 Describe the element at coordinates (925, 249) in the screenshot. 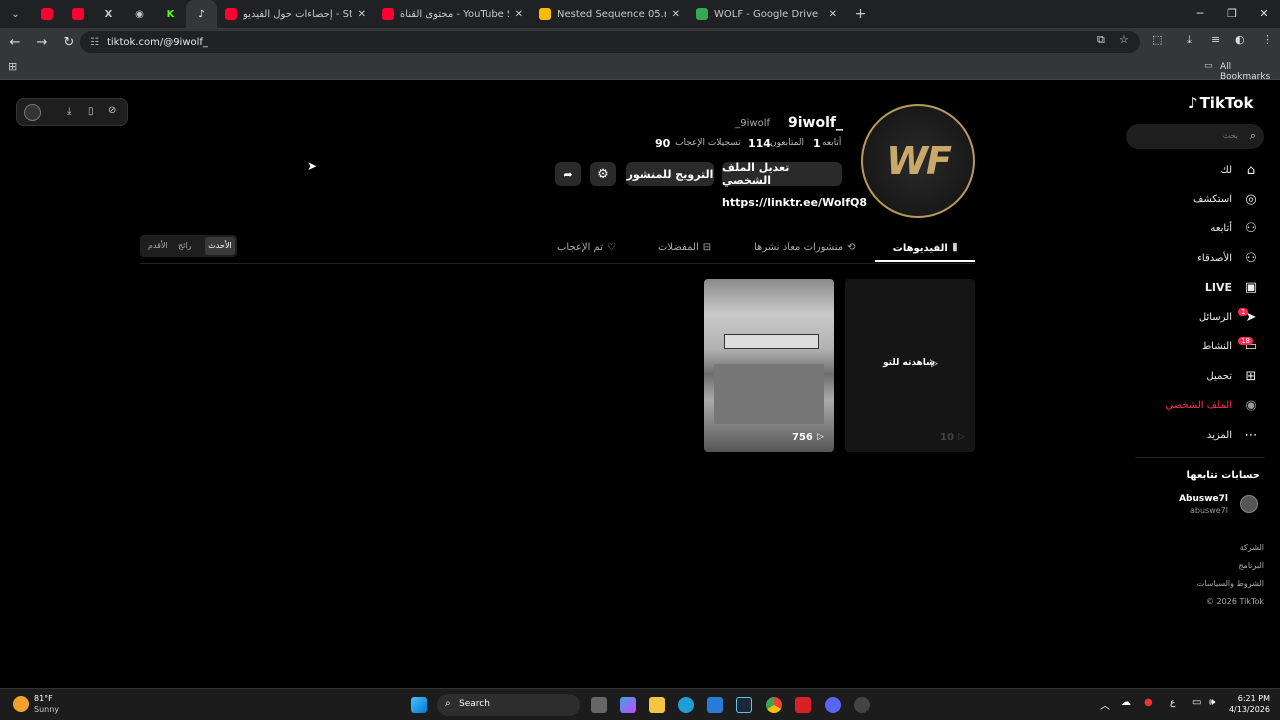

I see `tab-videos: الفيديوهات ⦀` at that location.